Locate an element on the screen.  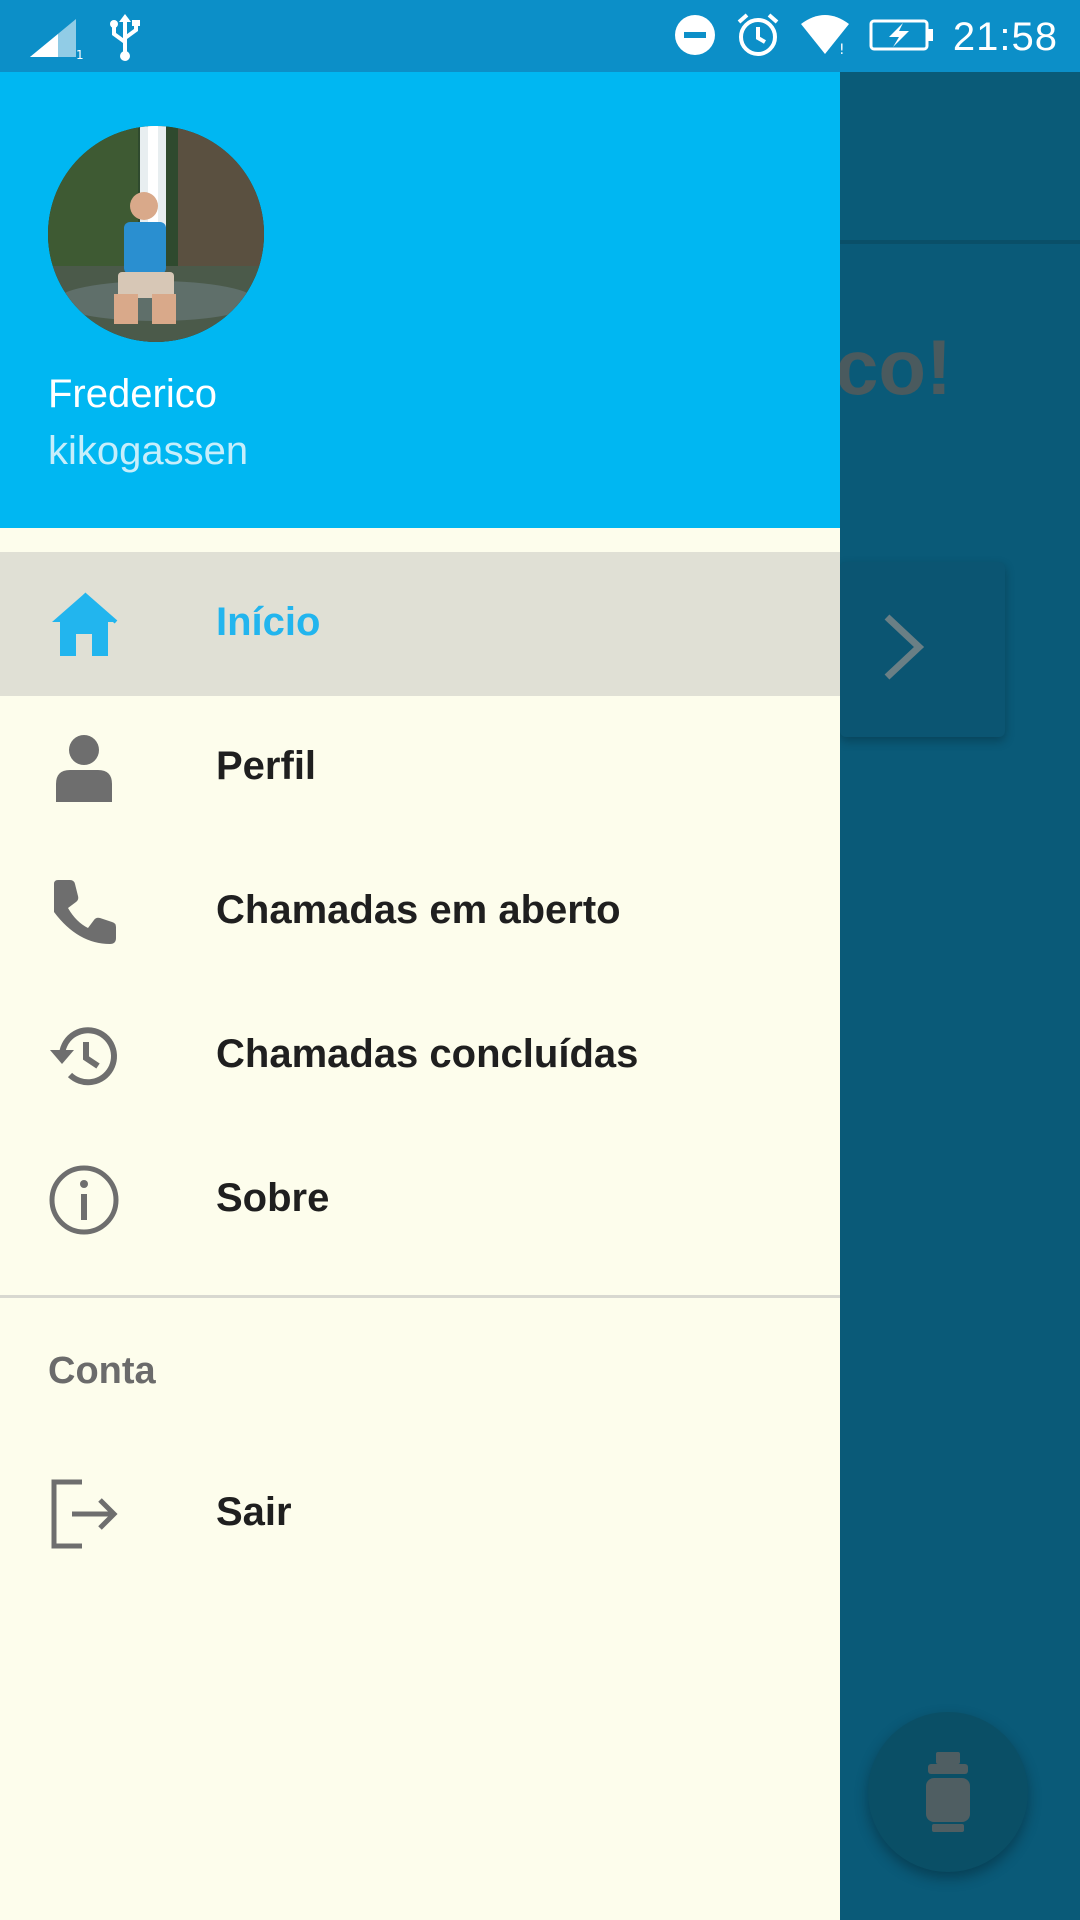
menu-item-label: Início is located at coordinates (268, 622).